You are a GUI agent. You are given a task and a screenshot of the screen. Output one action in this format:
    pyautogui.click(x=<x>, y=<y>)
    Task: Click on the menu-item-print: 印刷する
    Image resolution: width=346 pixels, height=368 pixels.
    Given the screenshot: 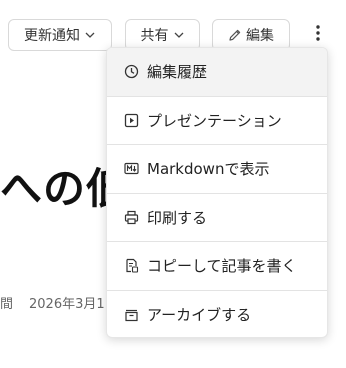 What is the action you would take?
    pyautogui.click(x=217, y=218)
    